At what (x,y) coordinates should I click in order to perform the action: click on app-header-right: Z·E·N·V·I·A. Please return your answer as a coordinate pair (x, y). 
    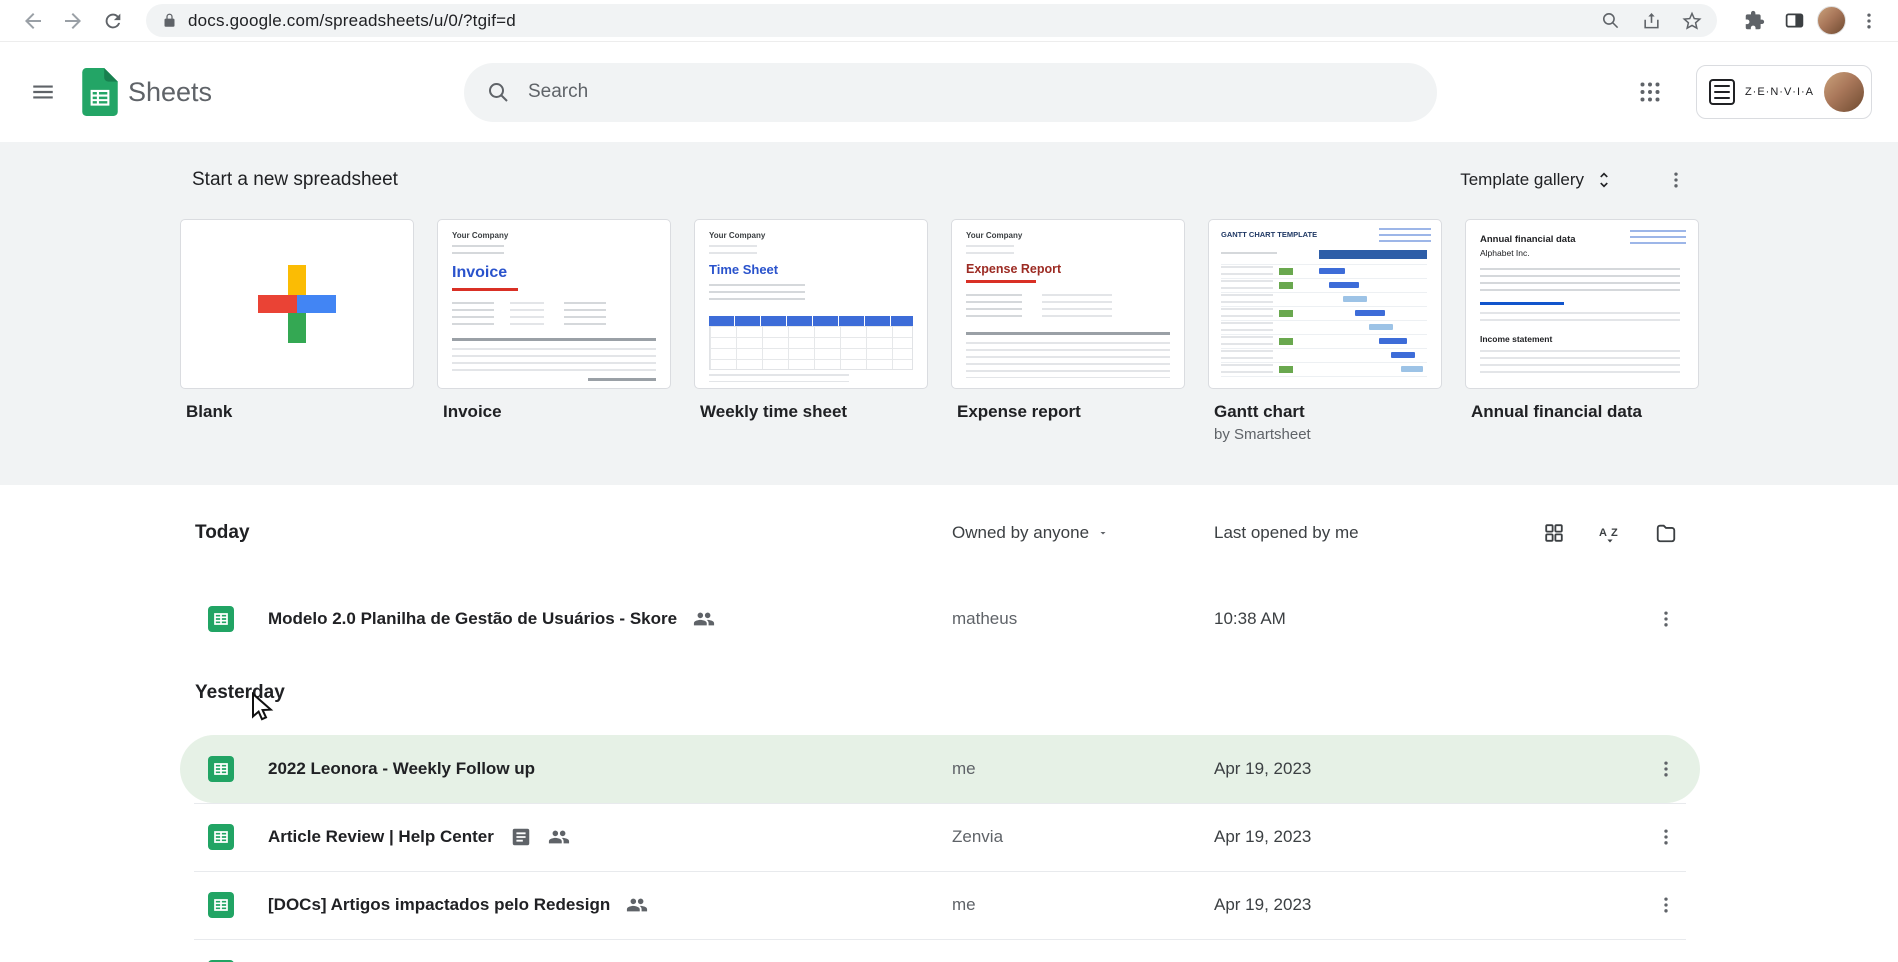
    Looking at the image, I should click on (1749, 92).